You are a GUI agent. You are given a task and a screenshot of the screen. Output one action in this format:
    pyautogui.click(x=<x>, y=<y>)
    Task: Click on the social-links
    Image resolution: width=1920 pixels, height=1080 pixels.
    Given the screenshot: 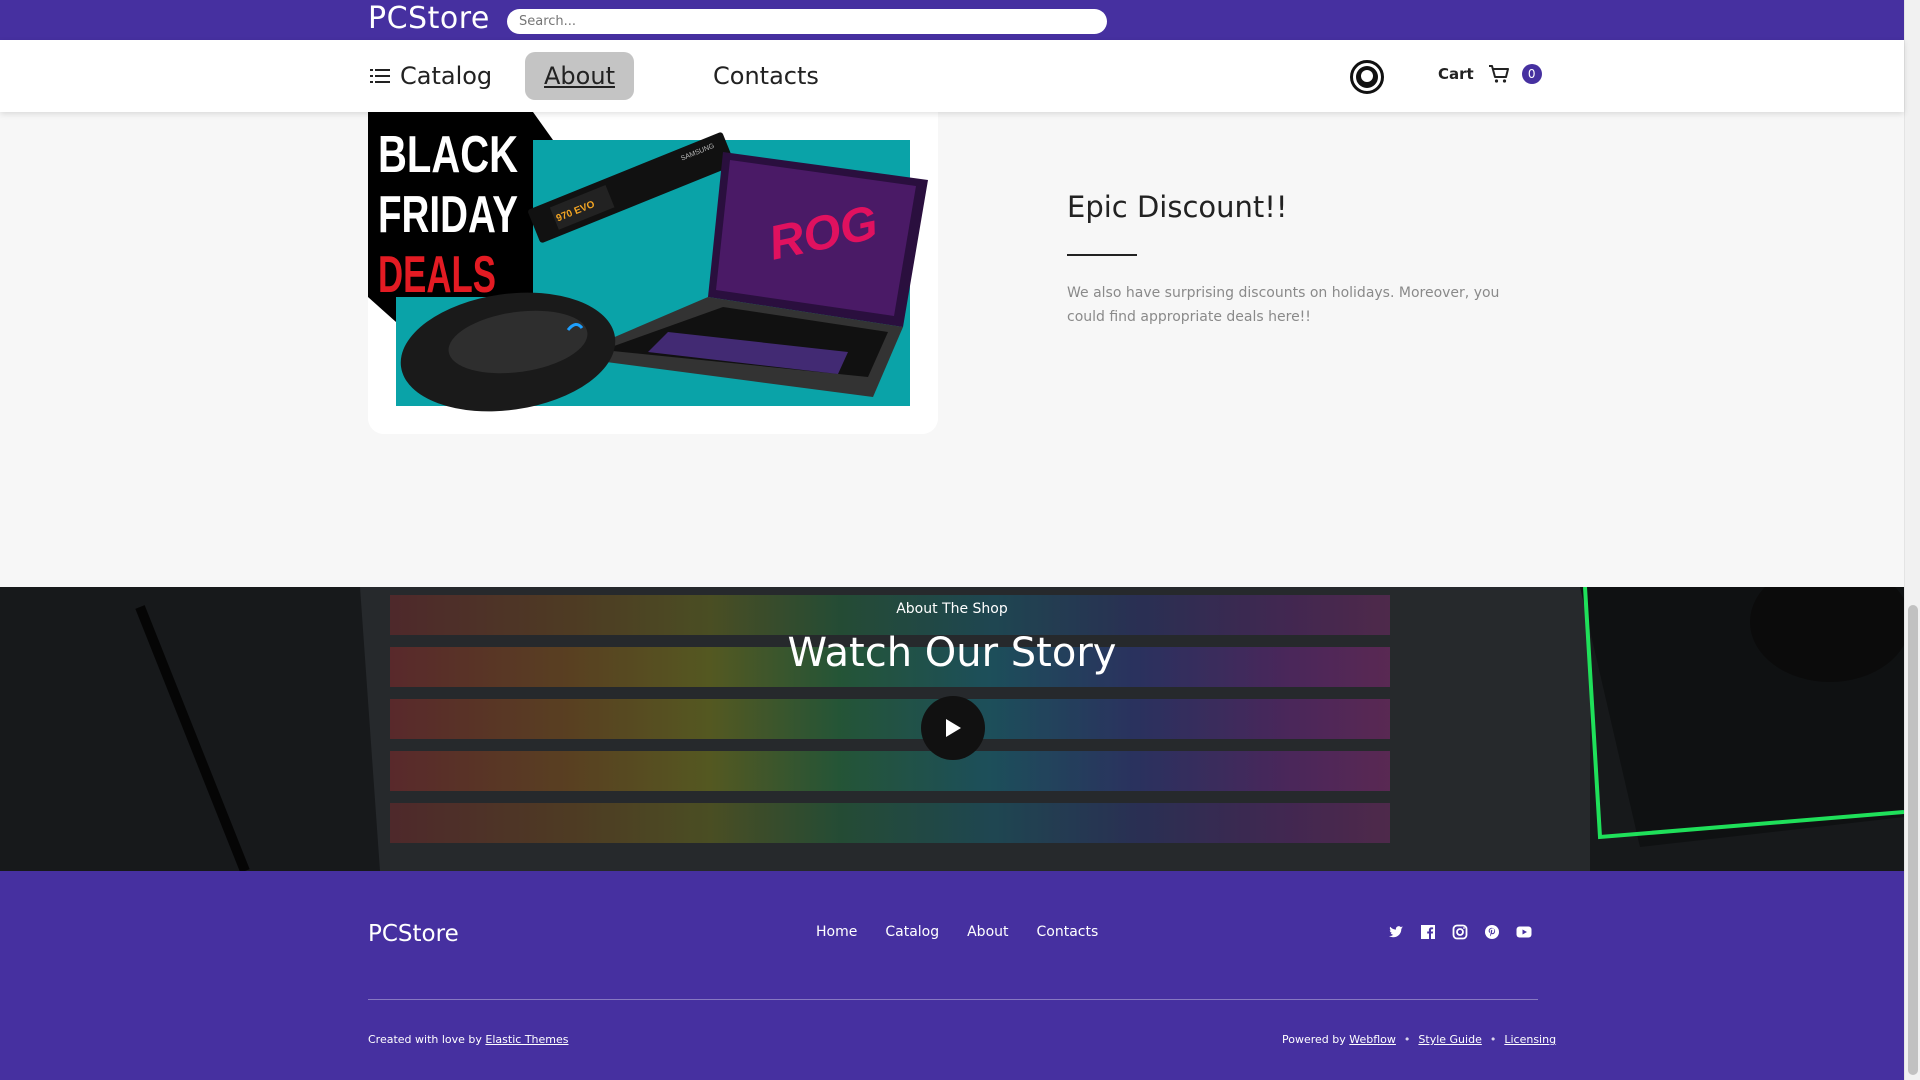 What is the action you would take?
    pyautogui.click(x=1468, y=932)
    